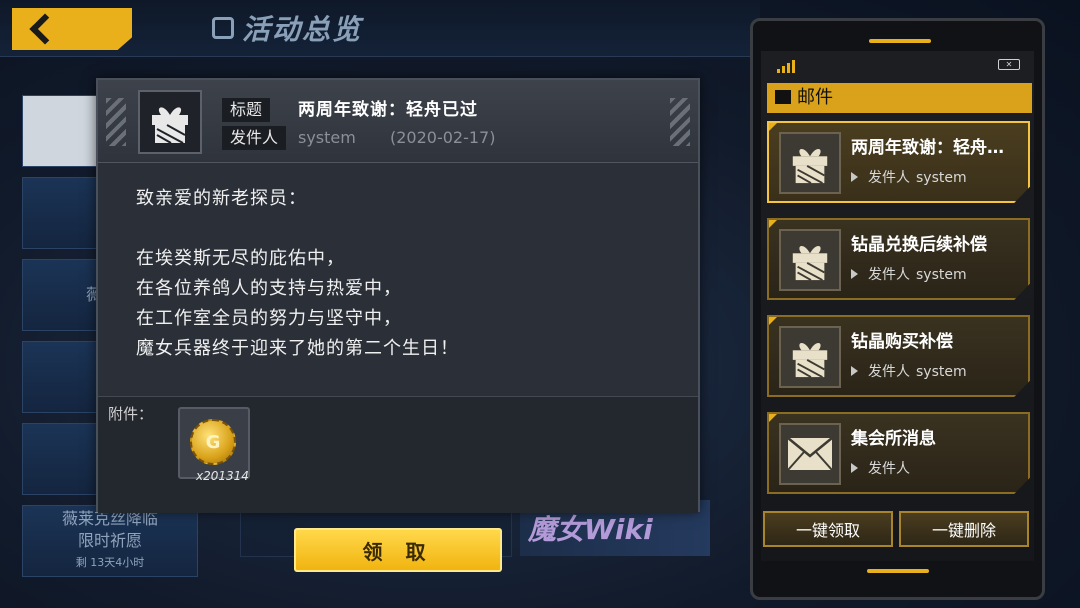  I want to click on chevron-left-icon, so click(45, 29).